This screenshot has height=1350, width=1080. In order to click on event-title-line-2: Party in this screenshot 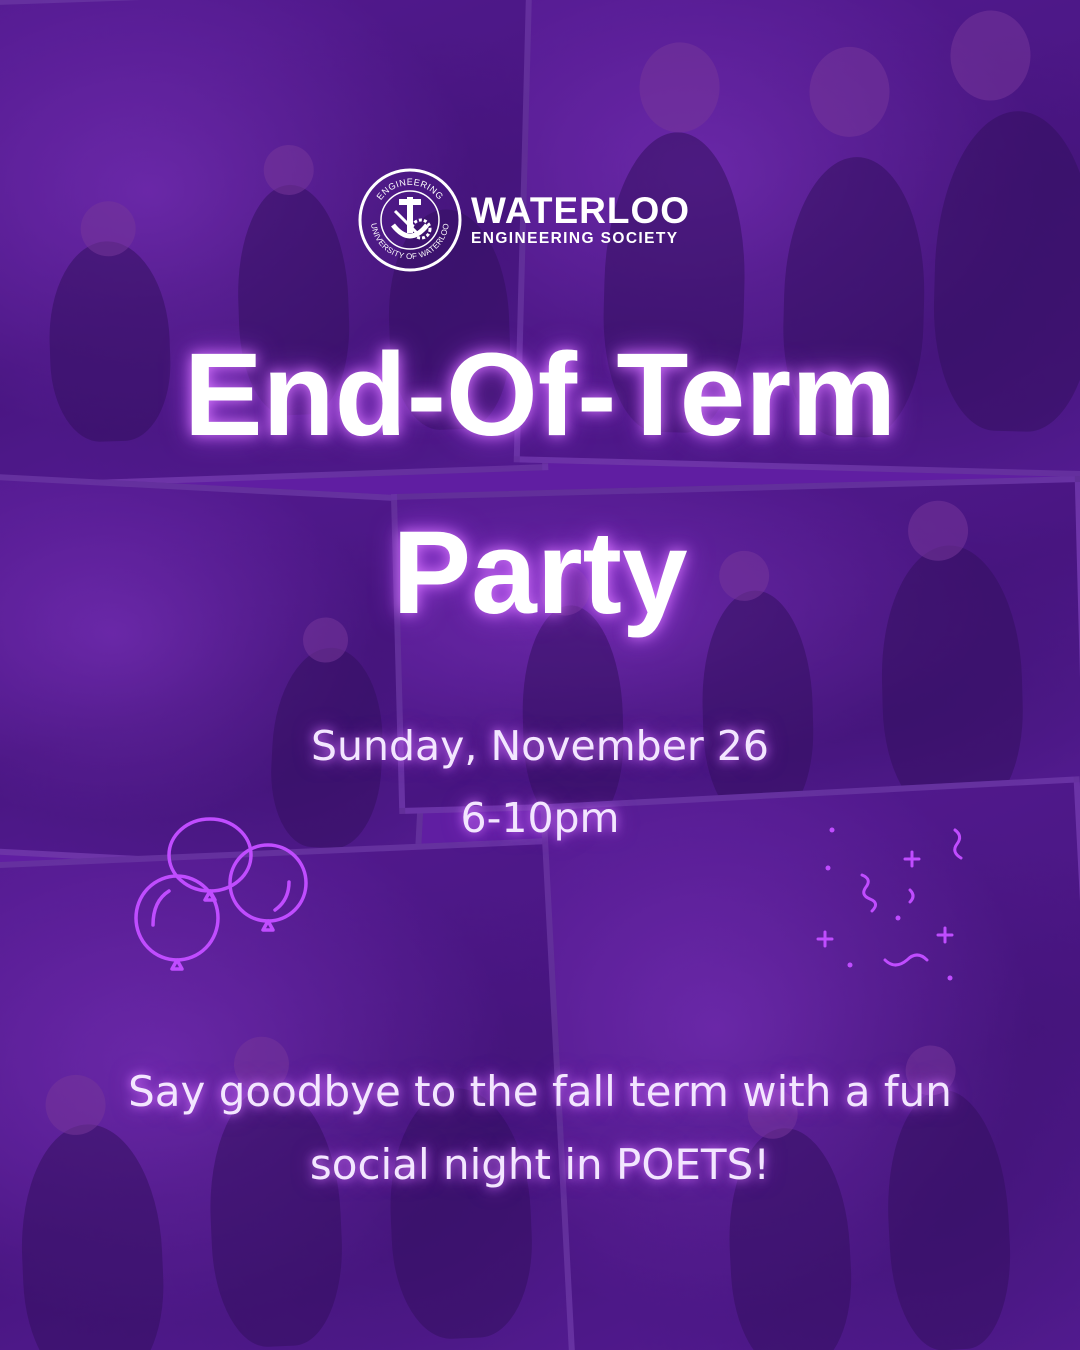, I will do `click(540, 573)`.